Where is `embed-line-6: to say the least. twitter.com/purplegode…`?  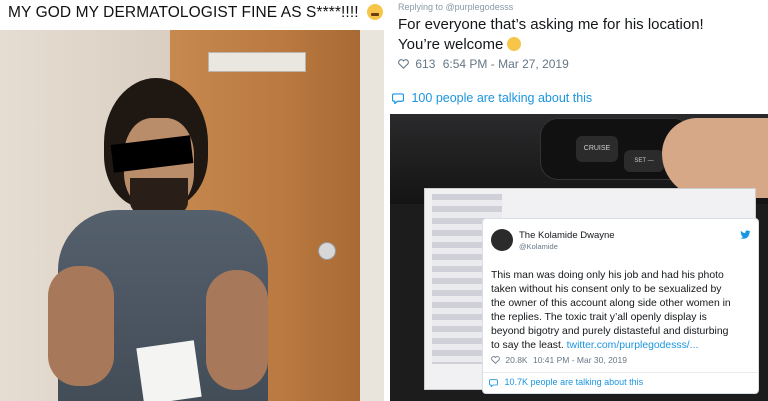 embed-line-6: to say the least. twitter.com/purplegode… is located at coordinates (622, 346).